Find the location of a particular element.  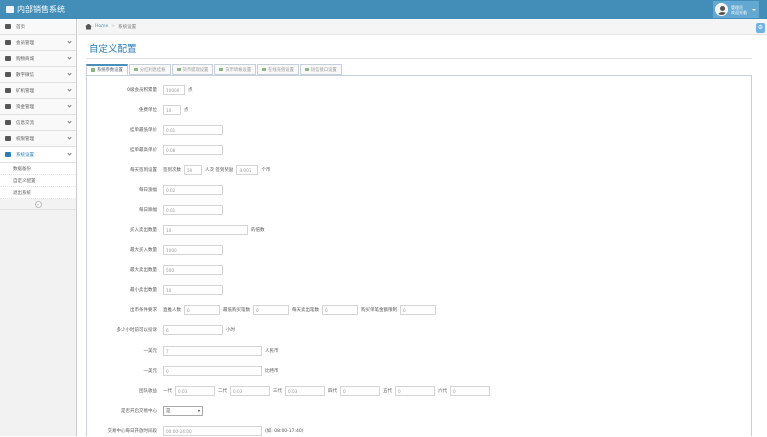

min-buy-count-input: 0 is located at coordinates (271, 310).